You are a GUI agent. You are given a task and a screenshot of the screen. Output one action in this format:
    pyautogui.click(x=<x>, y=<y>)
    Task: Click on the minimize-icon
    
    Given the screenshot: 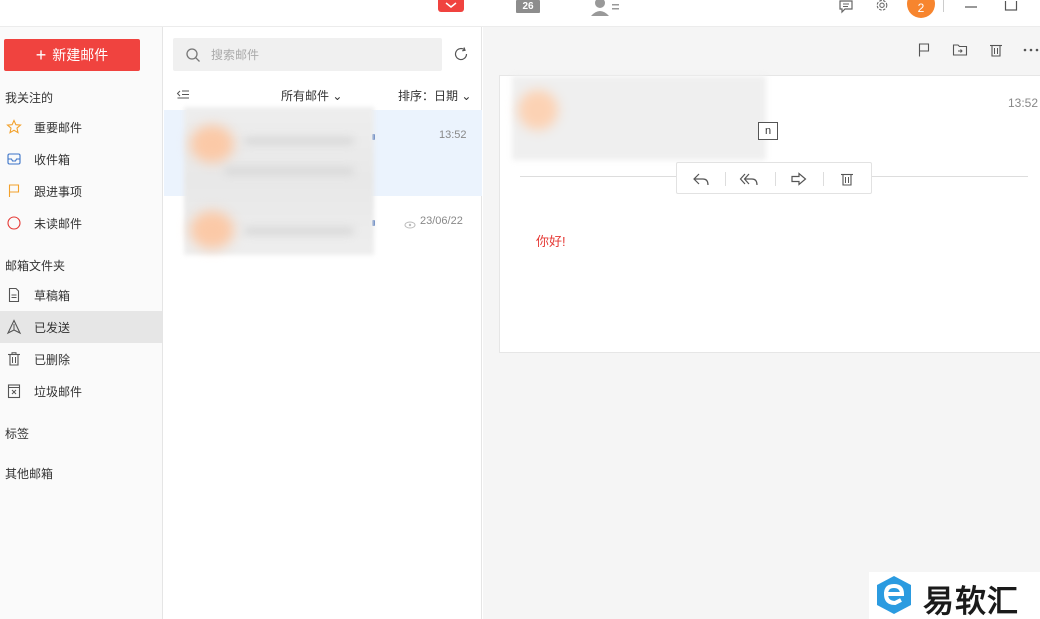 What is the action you would take?
    pyautogui.click(x=971, y=7)
    